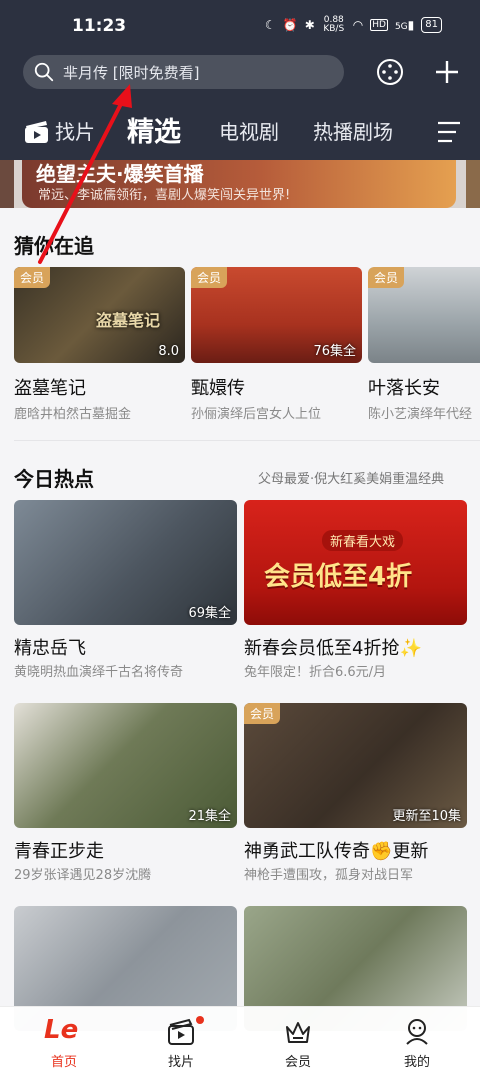 Image resolution: width=480 pixels, height=1072 pixels. What do you see at coordinates (99, 672) in the screenshot?
I see `show-desc: 黄晓明热血演绎千古名将传奇` at bounding box center [99, 672].